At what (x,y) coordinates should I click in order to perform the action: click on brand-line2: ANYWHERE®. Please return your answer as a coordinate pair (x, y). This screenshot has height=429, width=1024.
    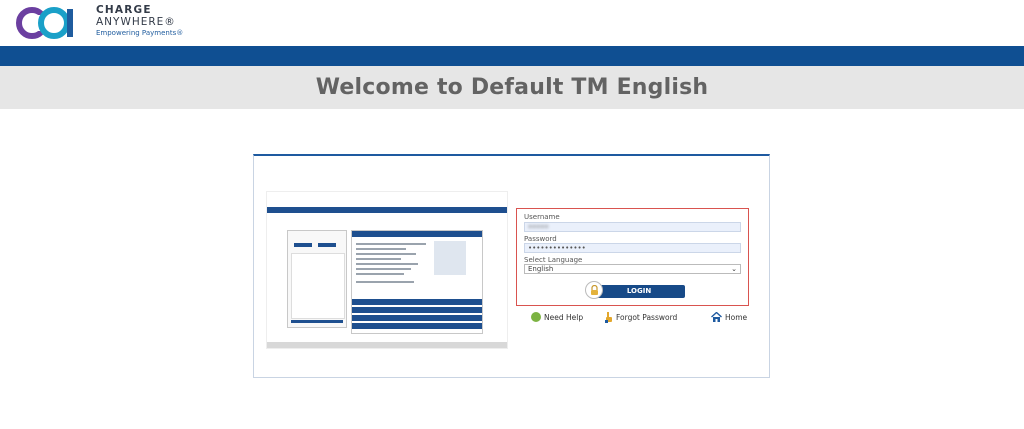
    Looking at the image, I should click on (136, 21).